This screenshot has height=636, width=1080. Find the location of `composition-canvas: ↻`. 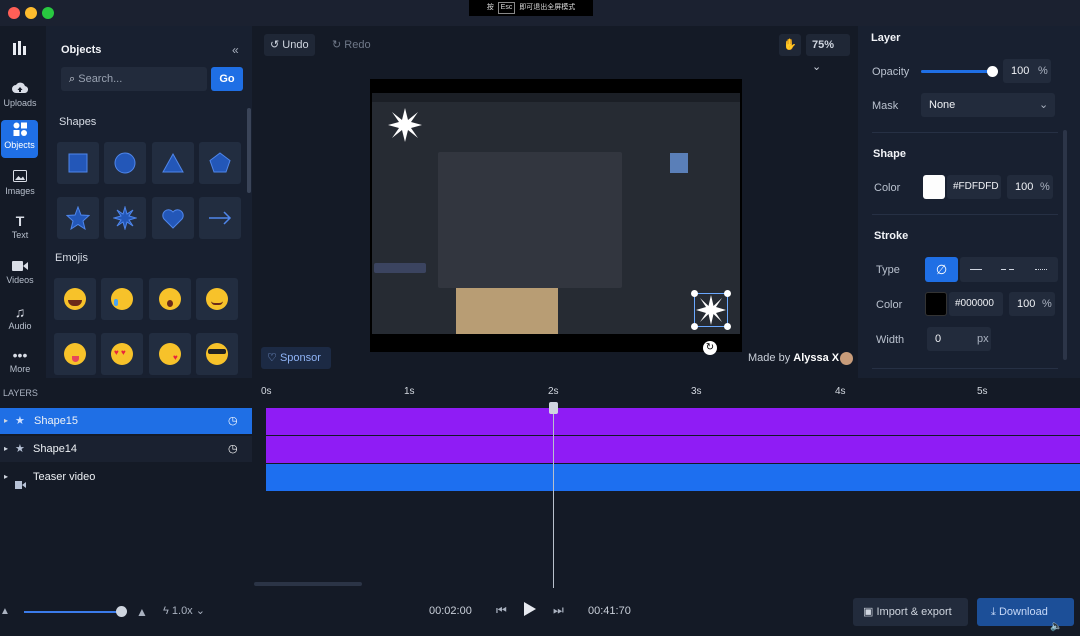

composition-canvas: ↻ is located at coordinates (556, 217).